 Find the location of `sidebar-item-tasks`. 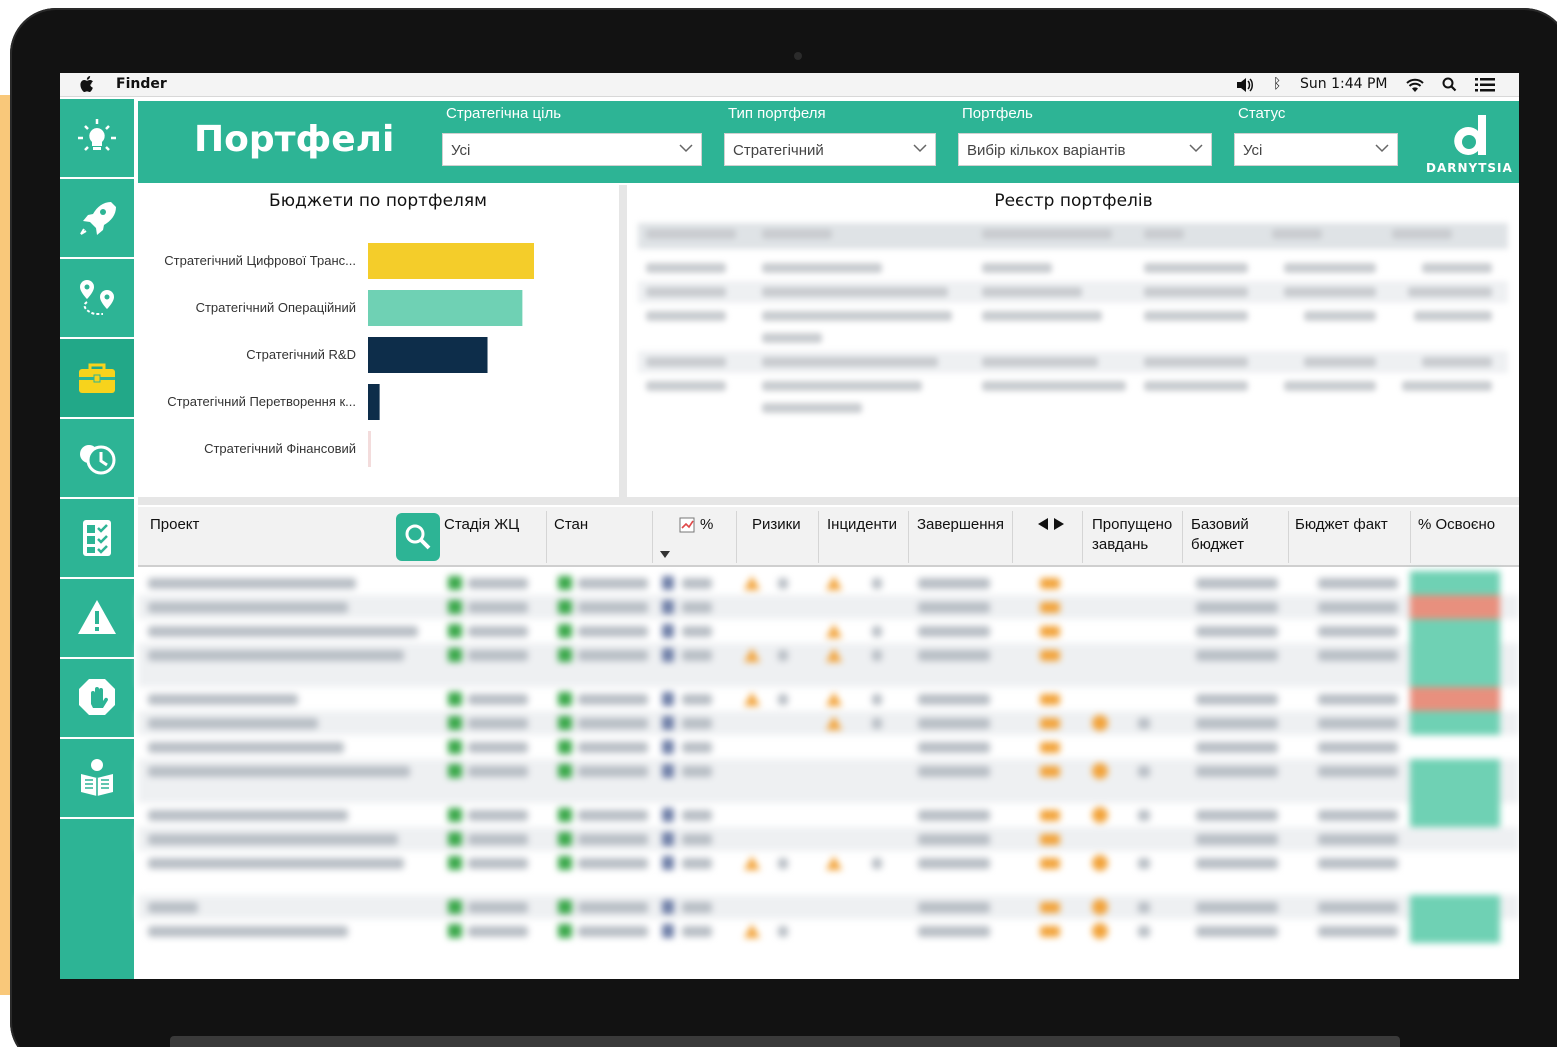

sidebar-item-tasks is located at coordinates (97, 539).